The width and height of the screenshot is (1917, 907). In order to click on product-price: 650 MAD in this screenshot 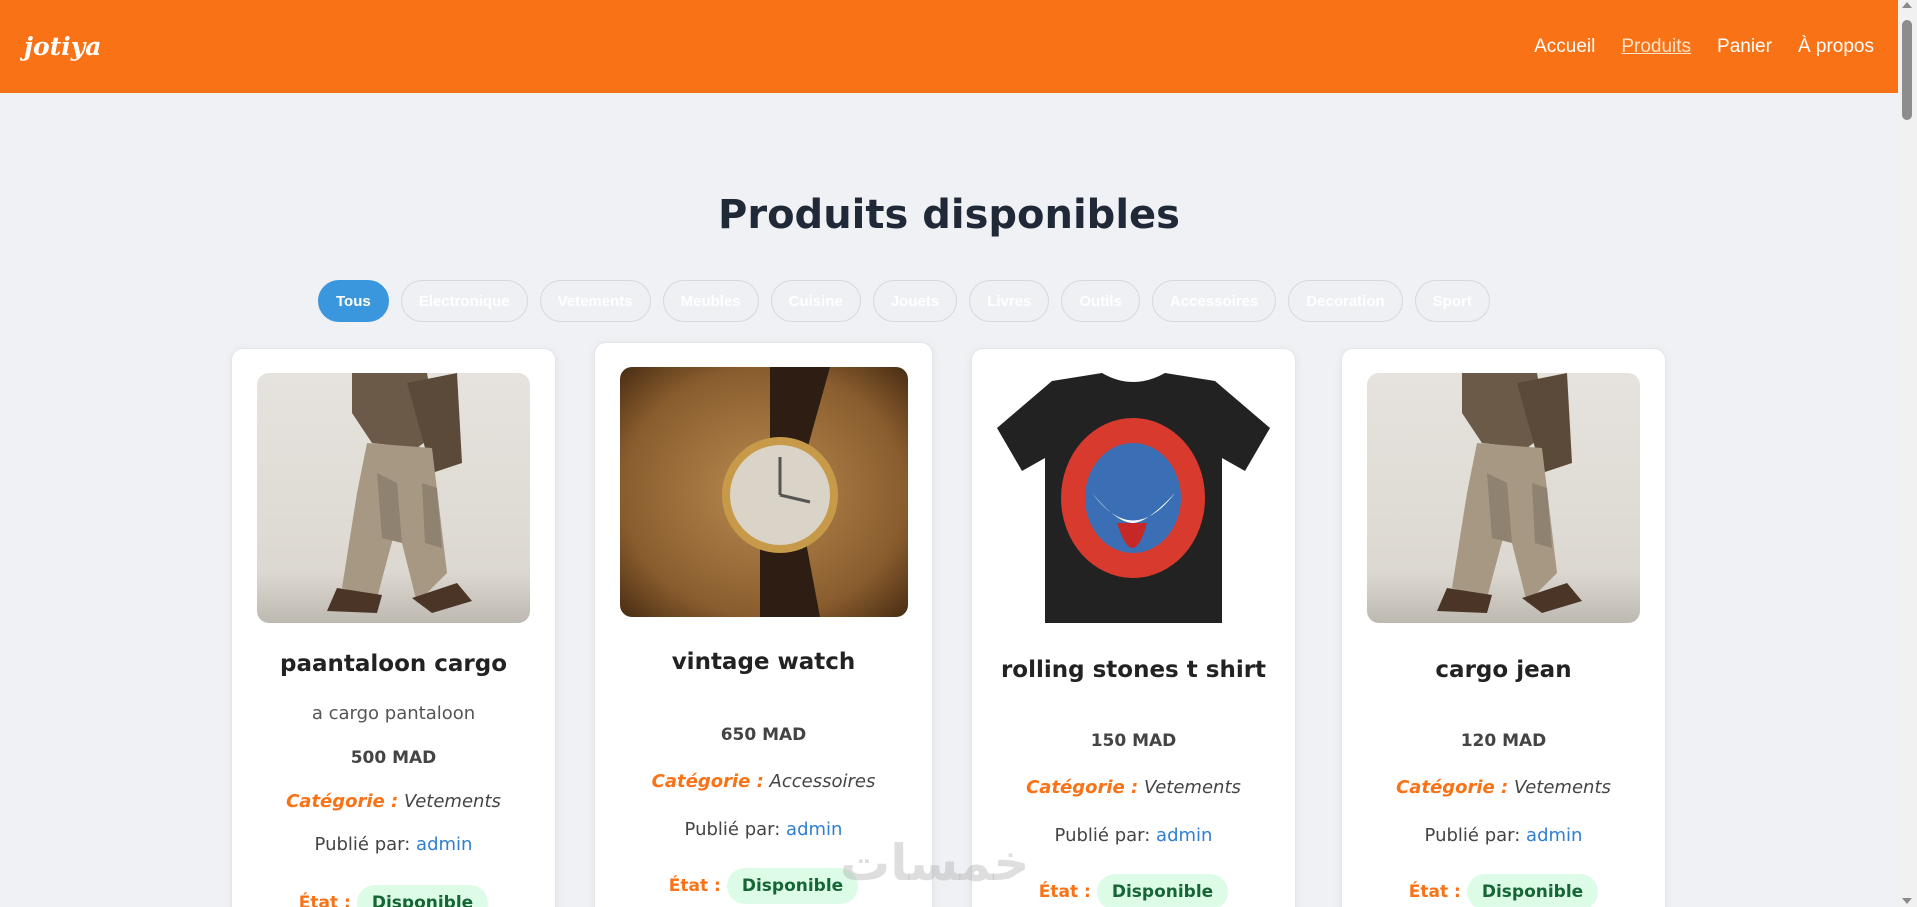, I will do `click(763, 735)`.